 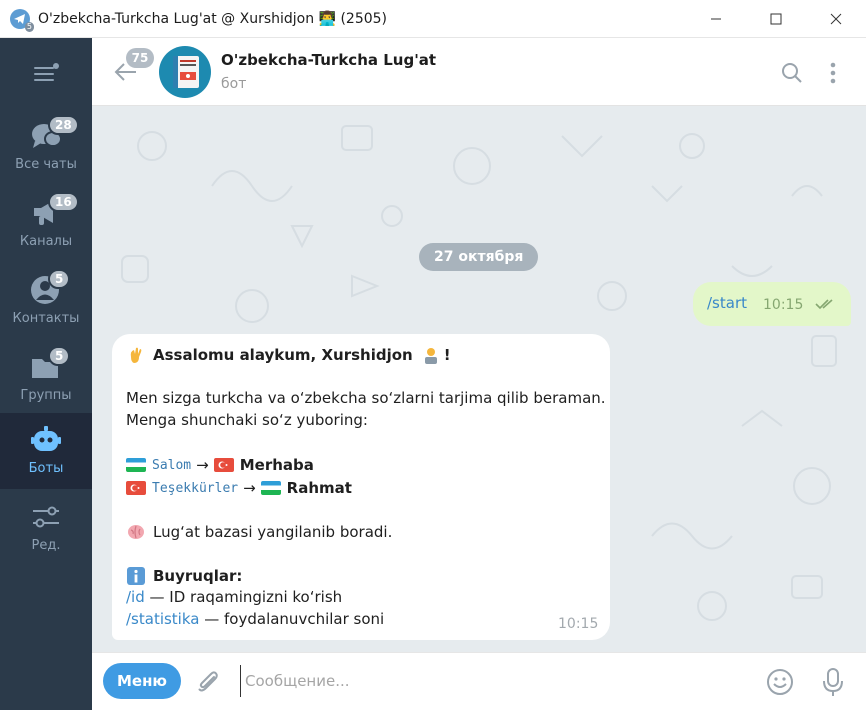 I want to click on folder-bots: Боты, so click(x=46, y=451).